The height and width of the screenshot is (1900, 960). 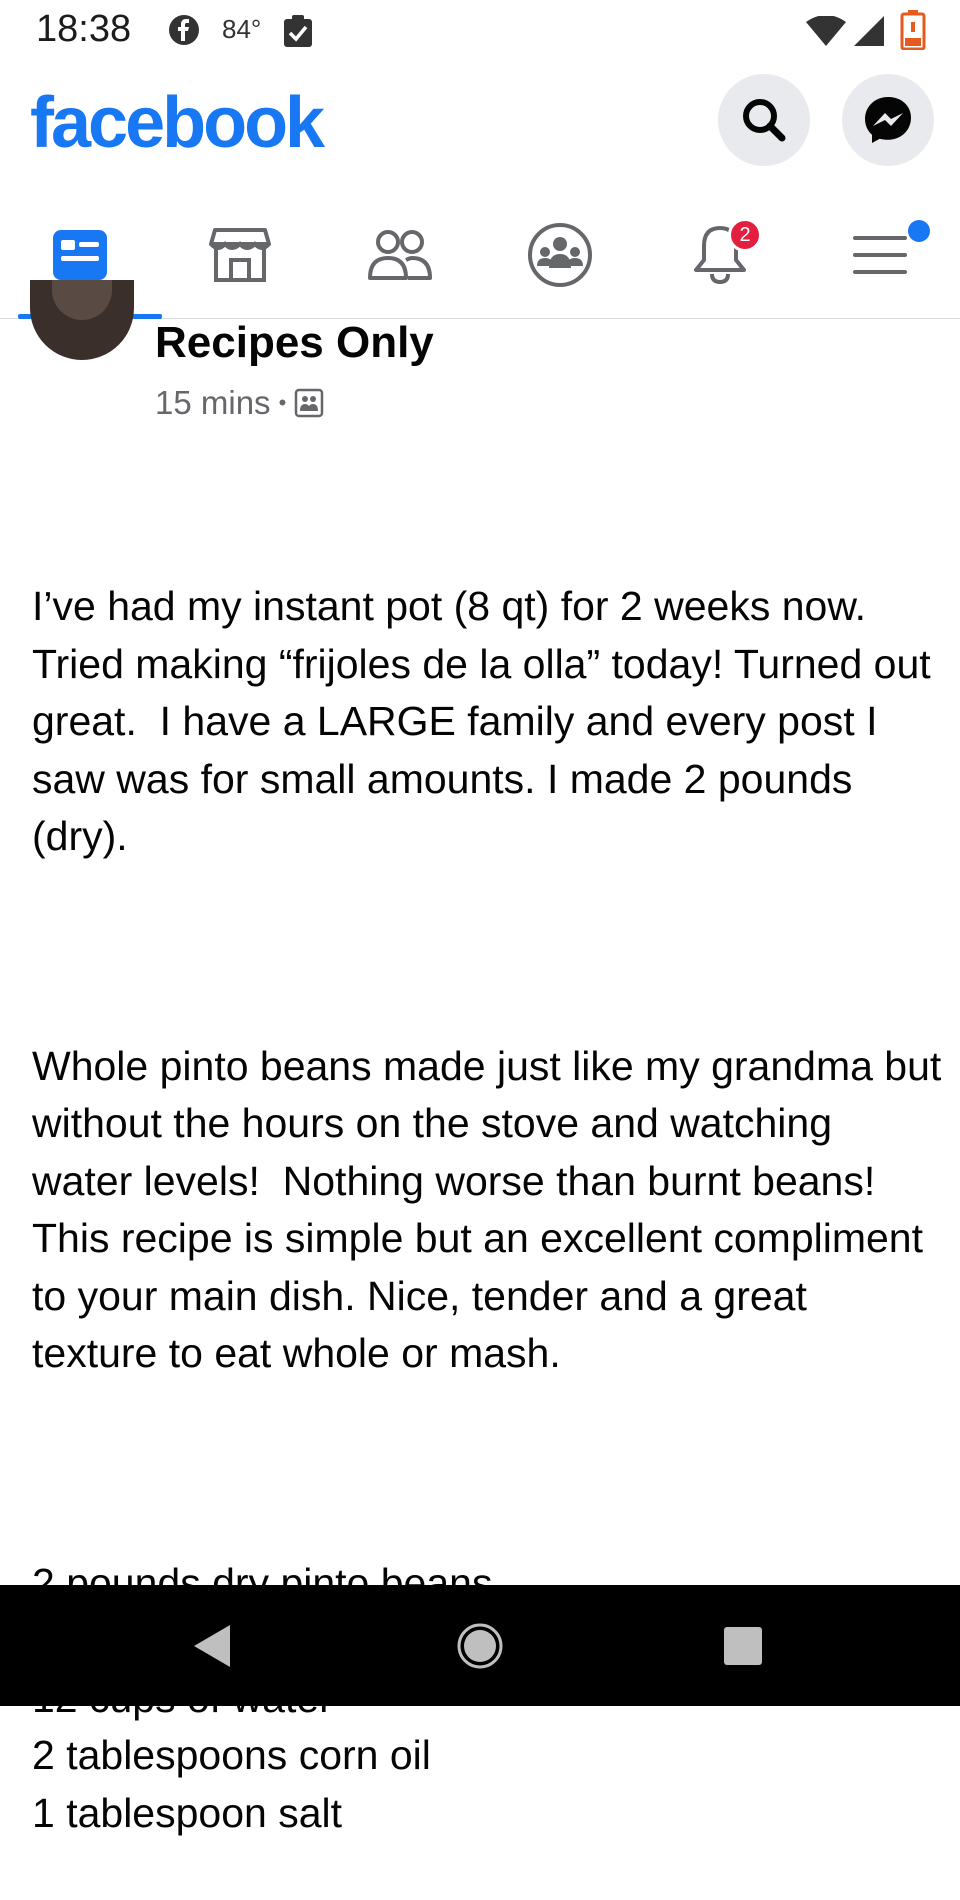 I want to click on messenger-button, so click(x=888, y=120).